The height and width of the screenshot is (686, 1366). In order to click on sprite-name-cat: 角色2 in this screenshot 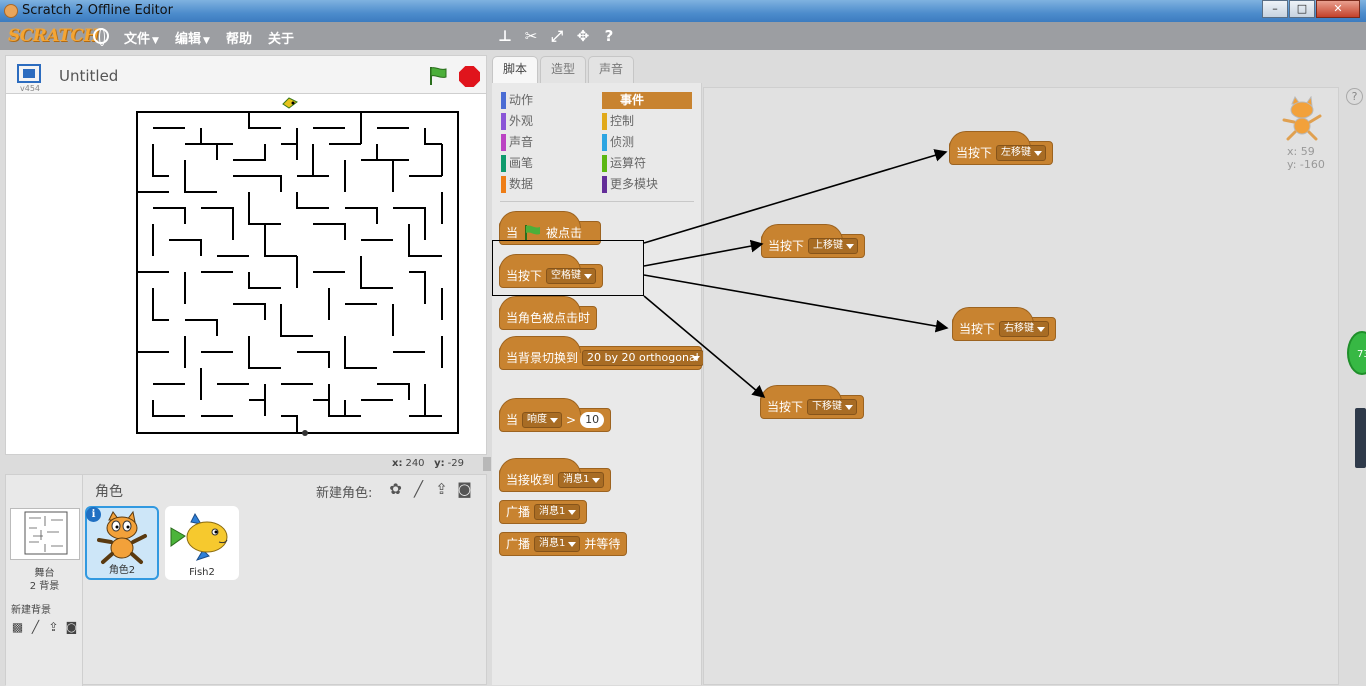, I will do `click(122, 570)`.